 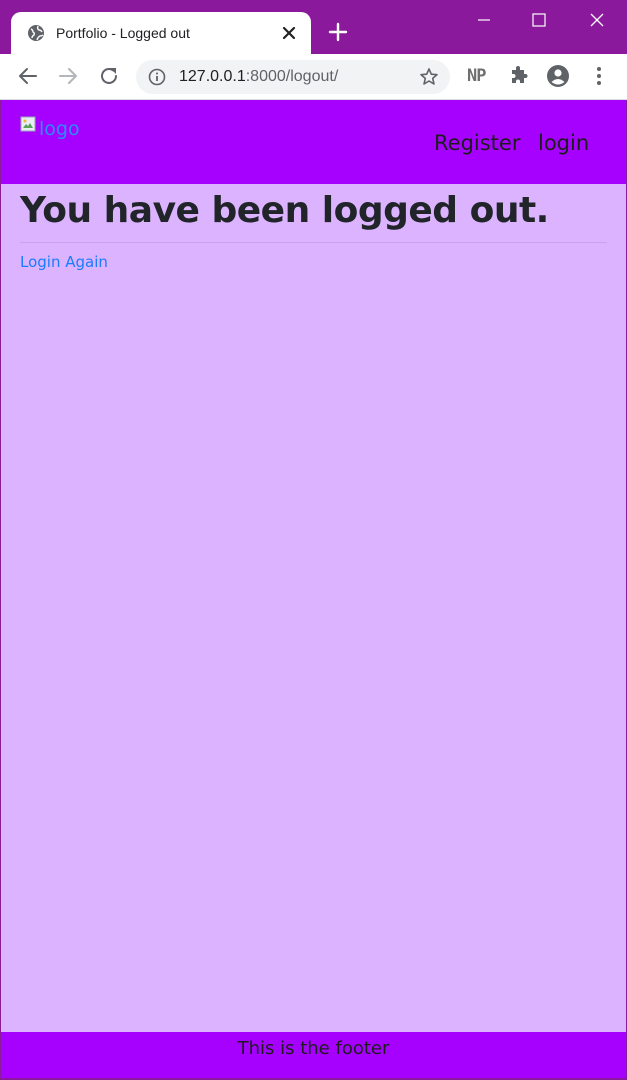 I want to click on page-title: You have been logged out., so click(x=284, y=210).